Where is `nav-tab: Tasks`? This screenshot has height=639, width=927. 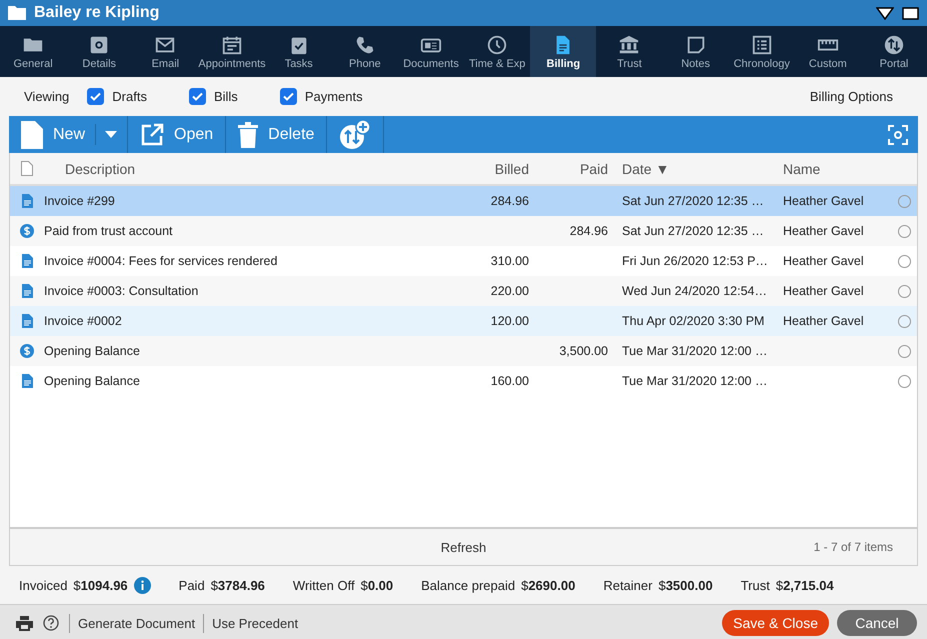
nav-tab: Tasks is located at coordinates (299, 51).